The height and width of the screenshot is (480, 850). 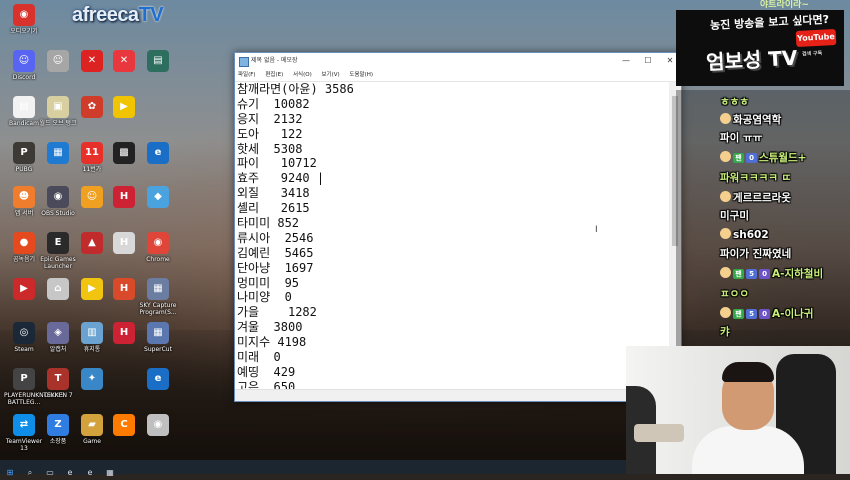 What do you see at coordinates (24, 169) in the screenshot?
I see `desktop-icon-label: PUBG` at bounding box center [24, 169].